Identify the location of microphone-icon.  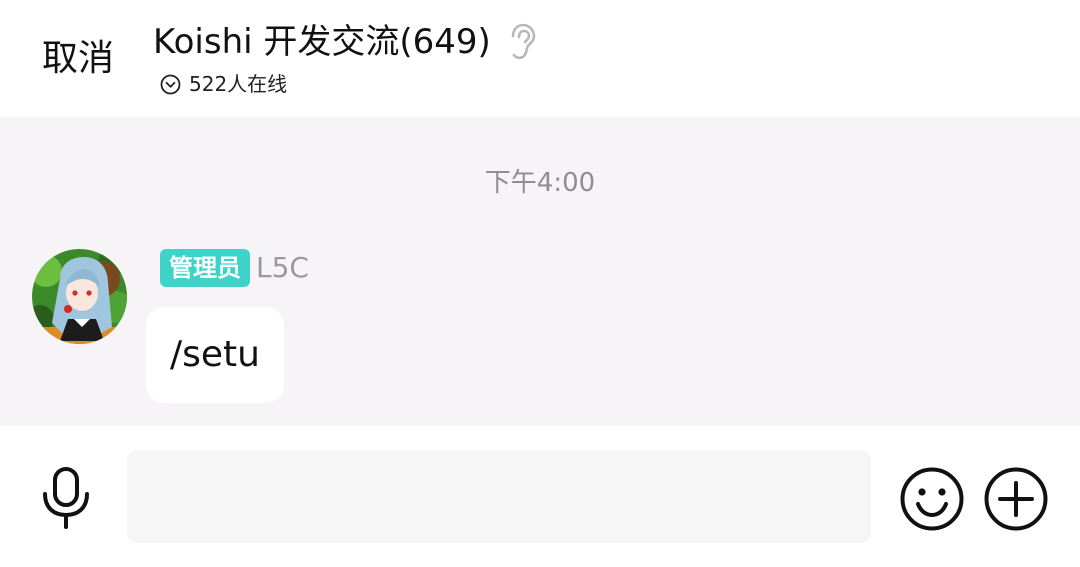
(66, 498).